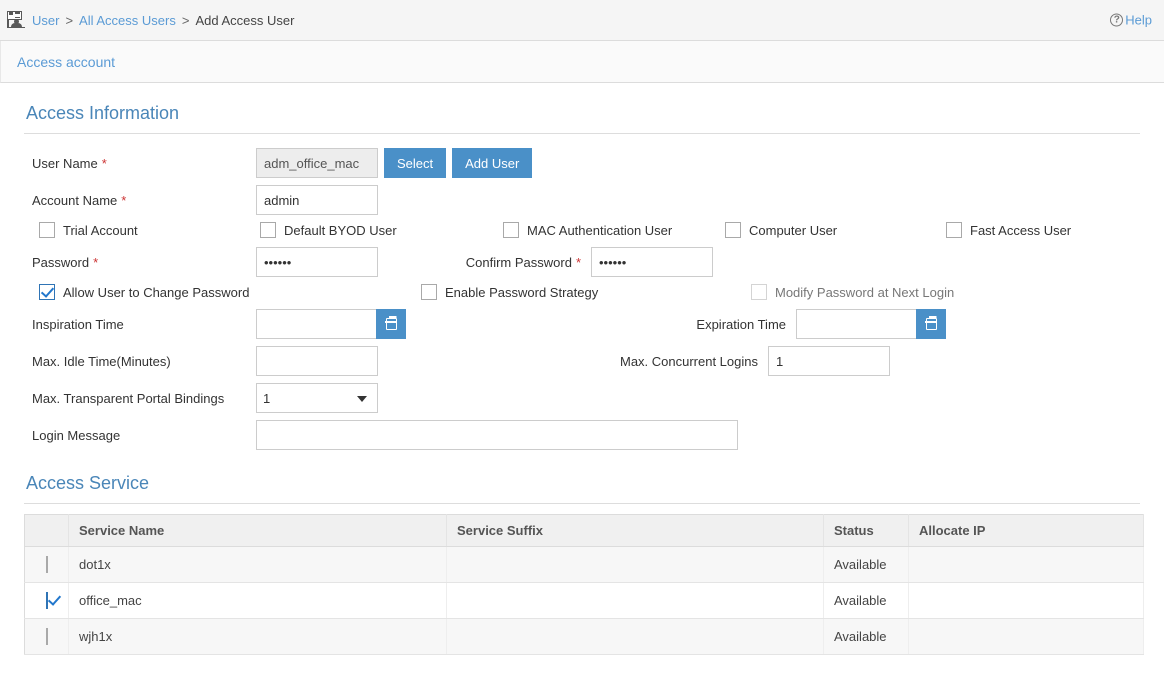 This screenshot has width=1164, height=684. I want to click on breadcrumb-item-user: User, so click(45, 20).